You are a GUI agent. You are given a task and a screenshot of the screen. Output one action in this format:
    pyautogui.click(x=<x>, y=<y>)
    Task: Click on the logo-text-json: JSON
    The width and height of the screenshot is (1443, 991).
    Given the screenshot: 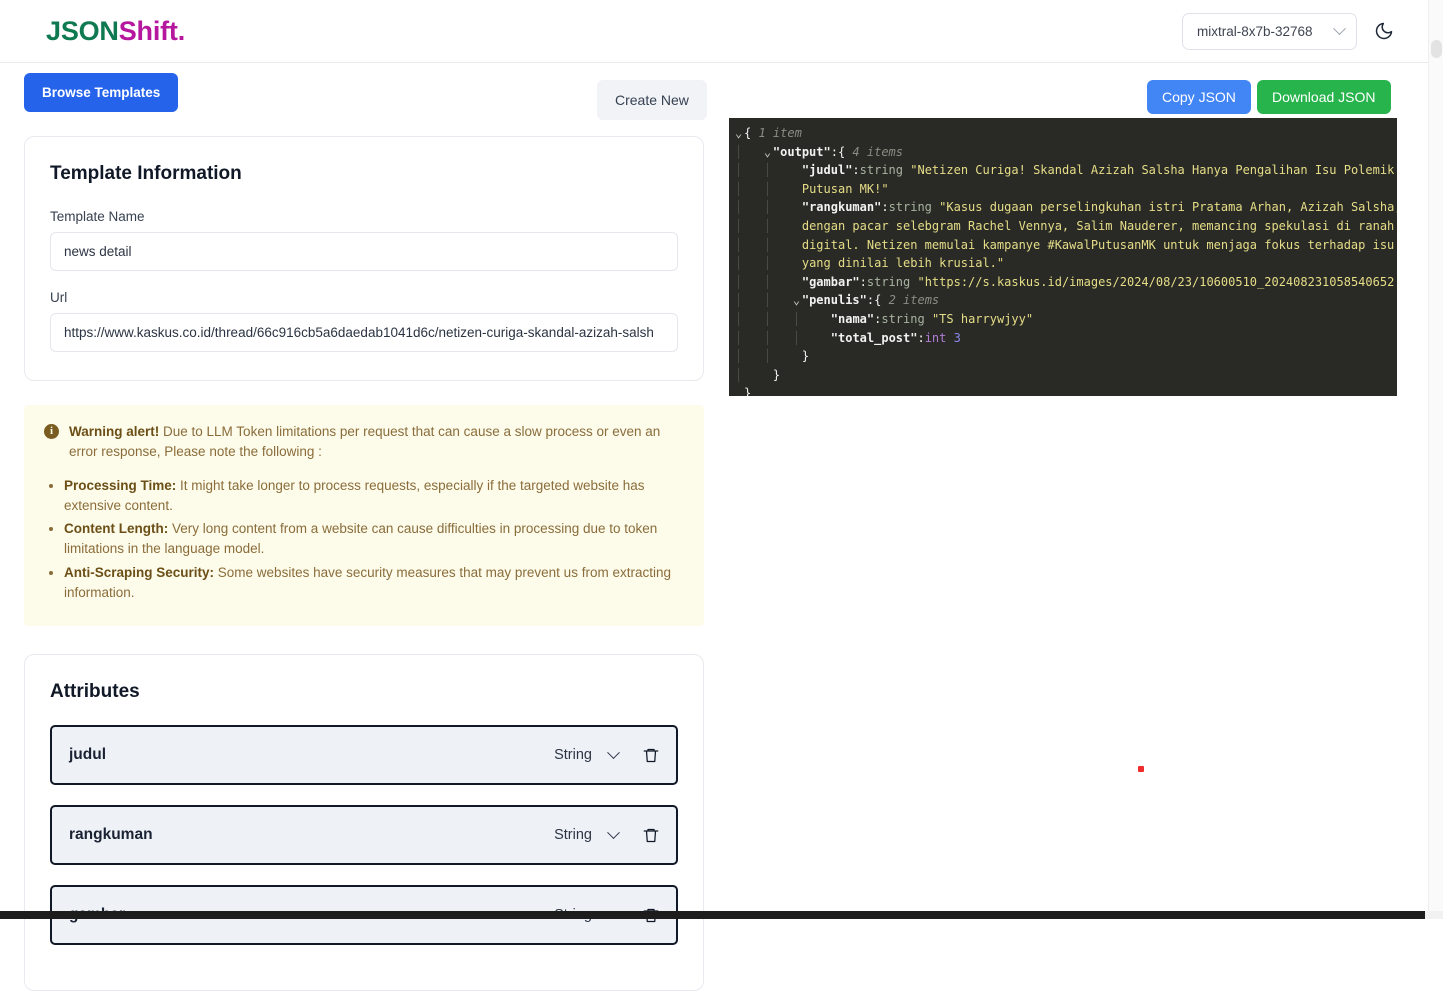 What is the action you would take?
    pyautogui.click(x=82, y=31)
    